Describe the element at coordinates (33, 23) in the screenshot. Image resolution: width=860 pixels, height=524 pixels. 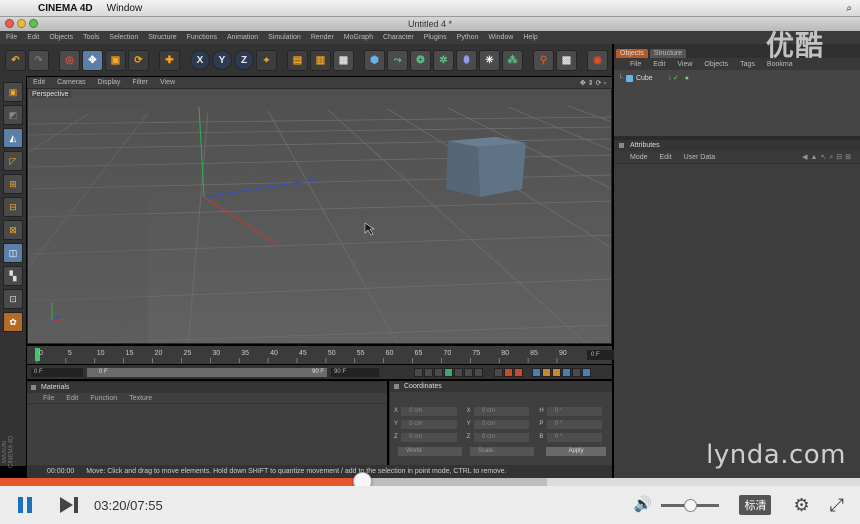
I see `zoom-window-button` at that location.